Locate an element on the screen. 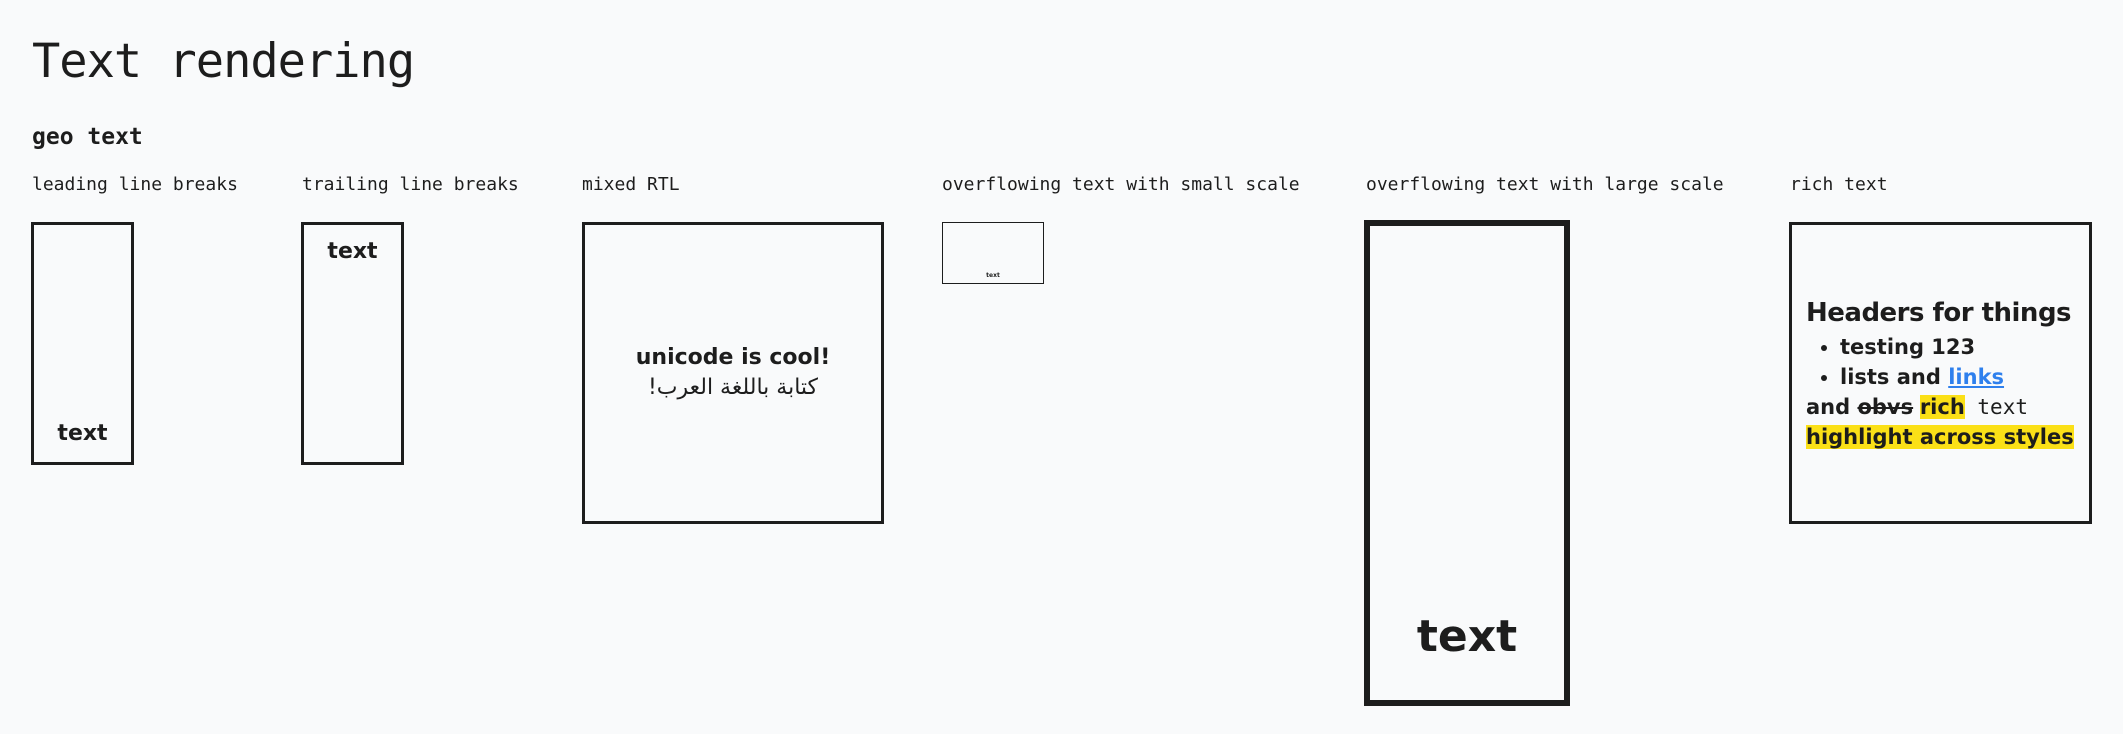 Image resolution: width=2123 pixels, height=734 pixels. geo-shape-mixed-rtl: unicode is cool! كتابة باللغة العرب! is located at coordinates (733, 373).